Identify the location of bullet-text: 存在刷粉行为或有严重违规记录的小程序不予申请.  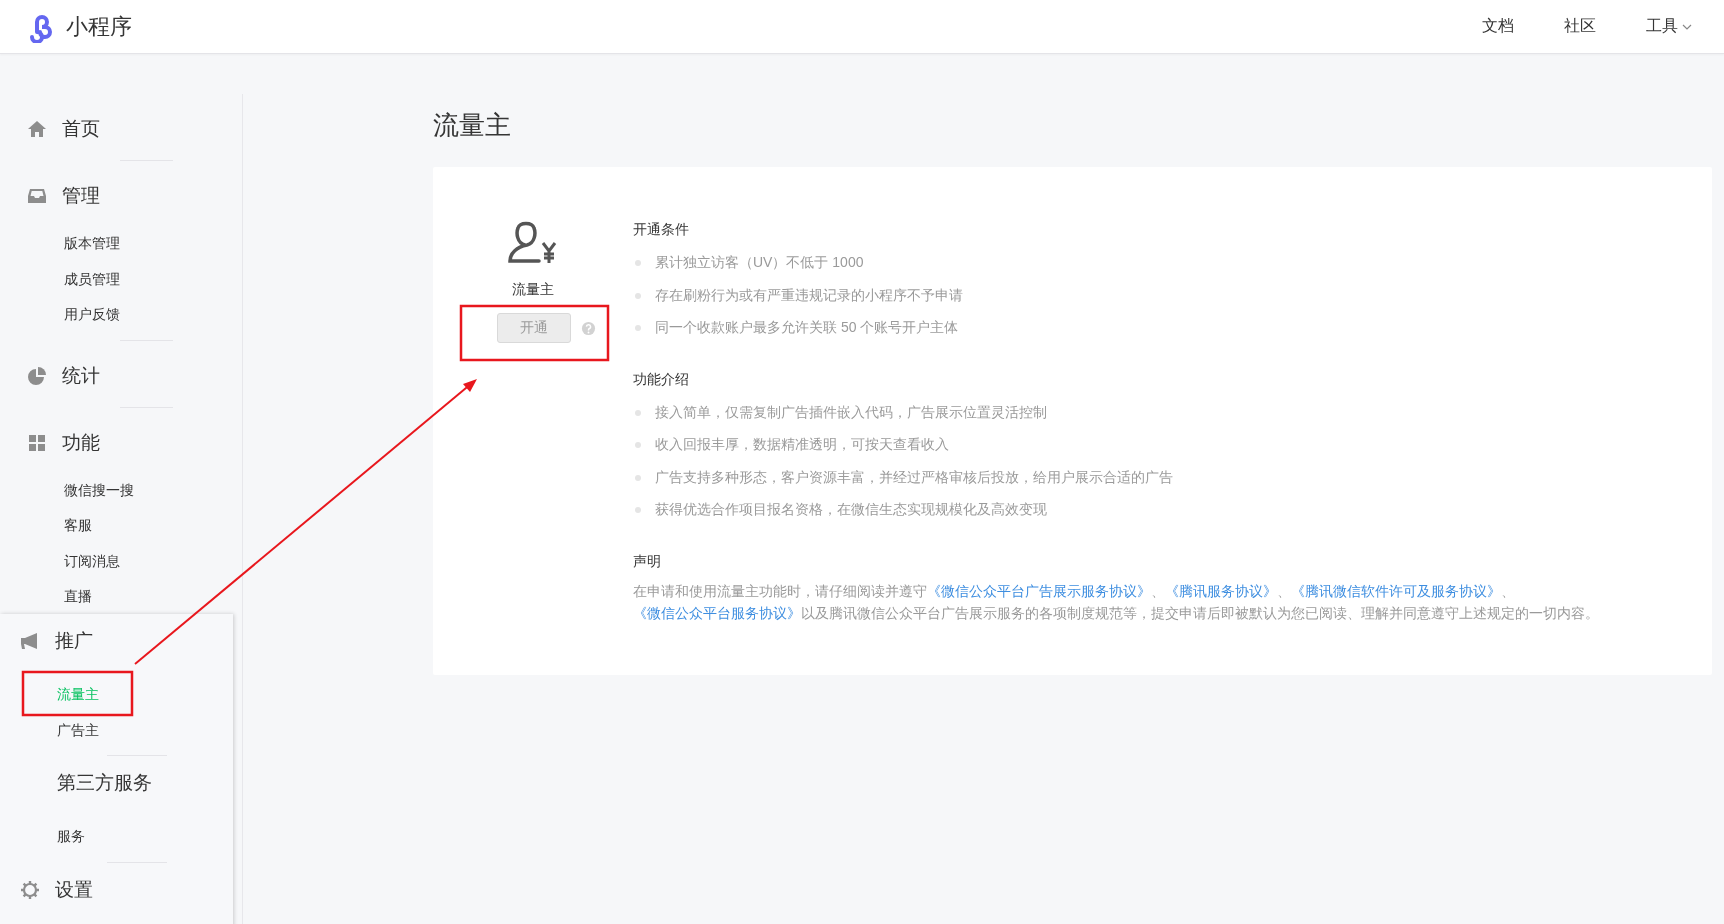
(809, 295).